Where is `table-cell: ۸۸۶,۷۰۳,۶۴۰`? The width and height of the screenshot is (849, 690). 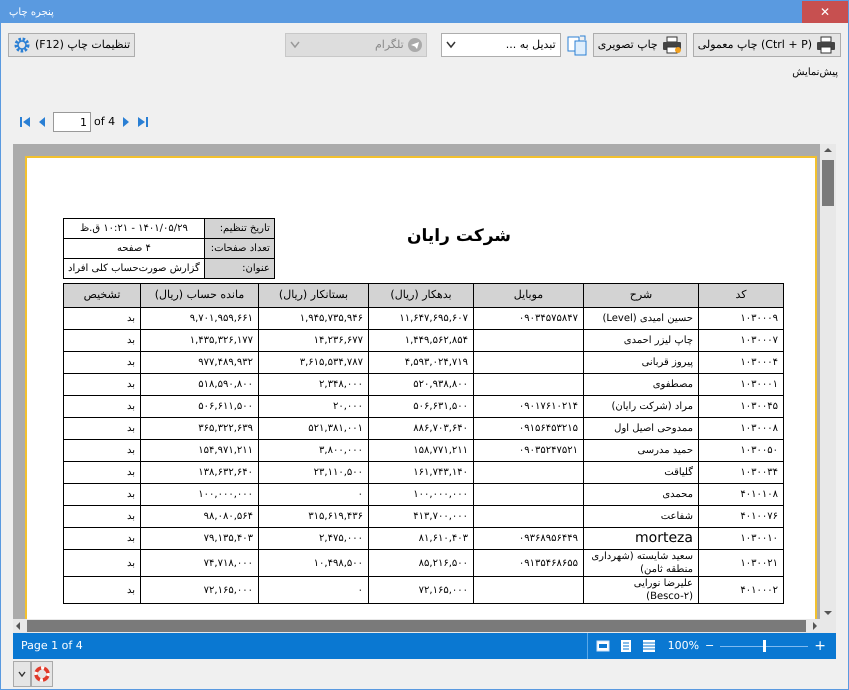 table-cell: ۸۸۶,۷۰۳,۶۴۰ is located at coordinates (421, 429).